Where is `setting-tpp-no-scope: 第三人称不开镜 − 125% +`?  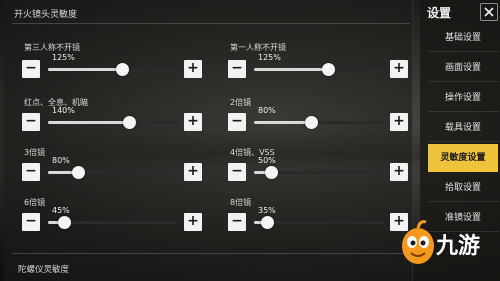
setting-tpp-no-scope: 第三人称不开镜 − 125% + is located at coordinates (114, 63).